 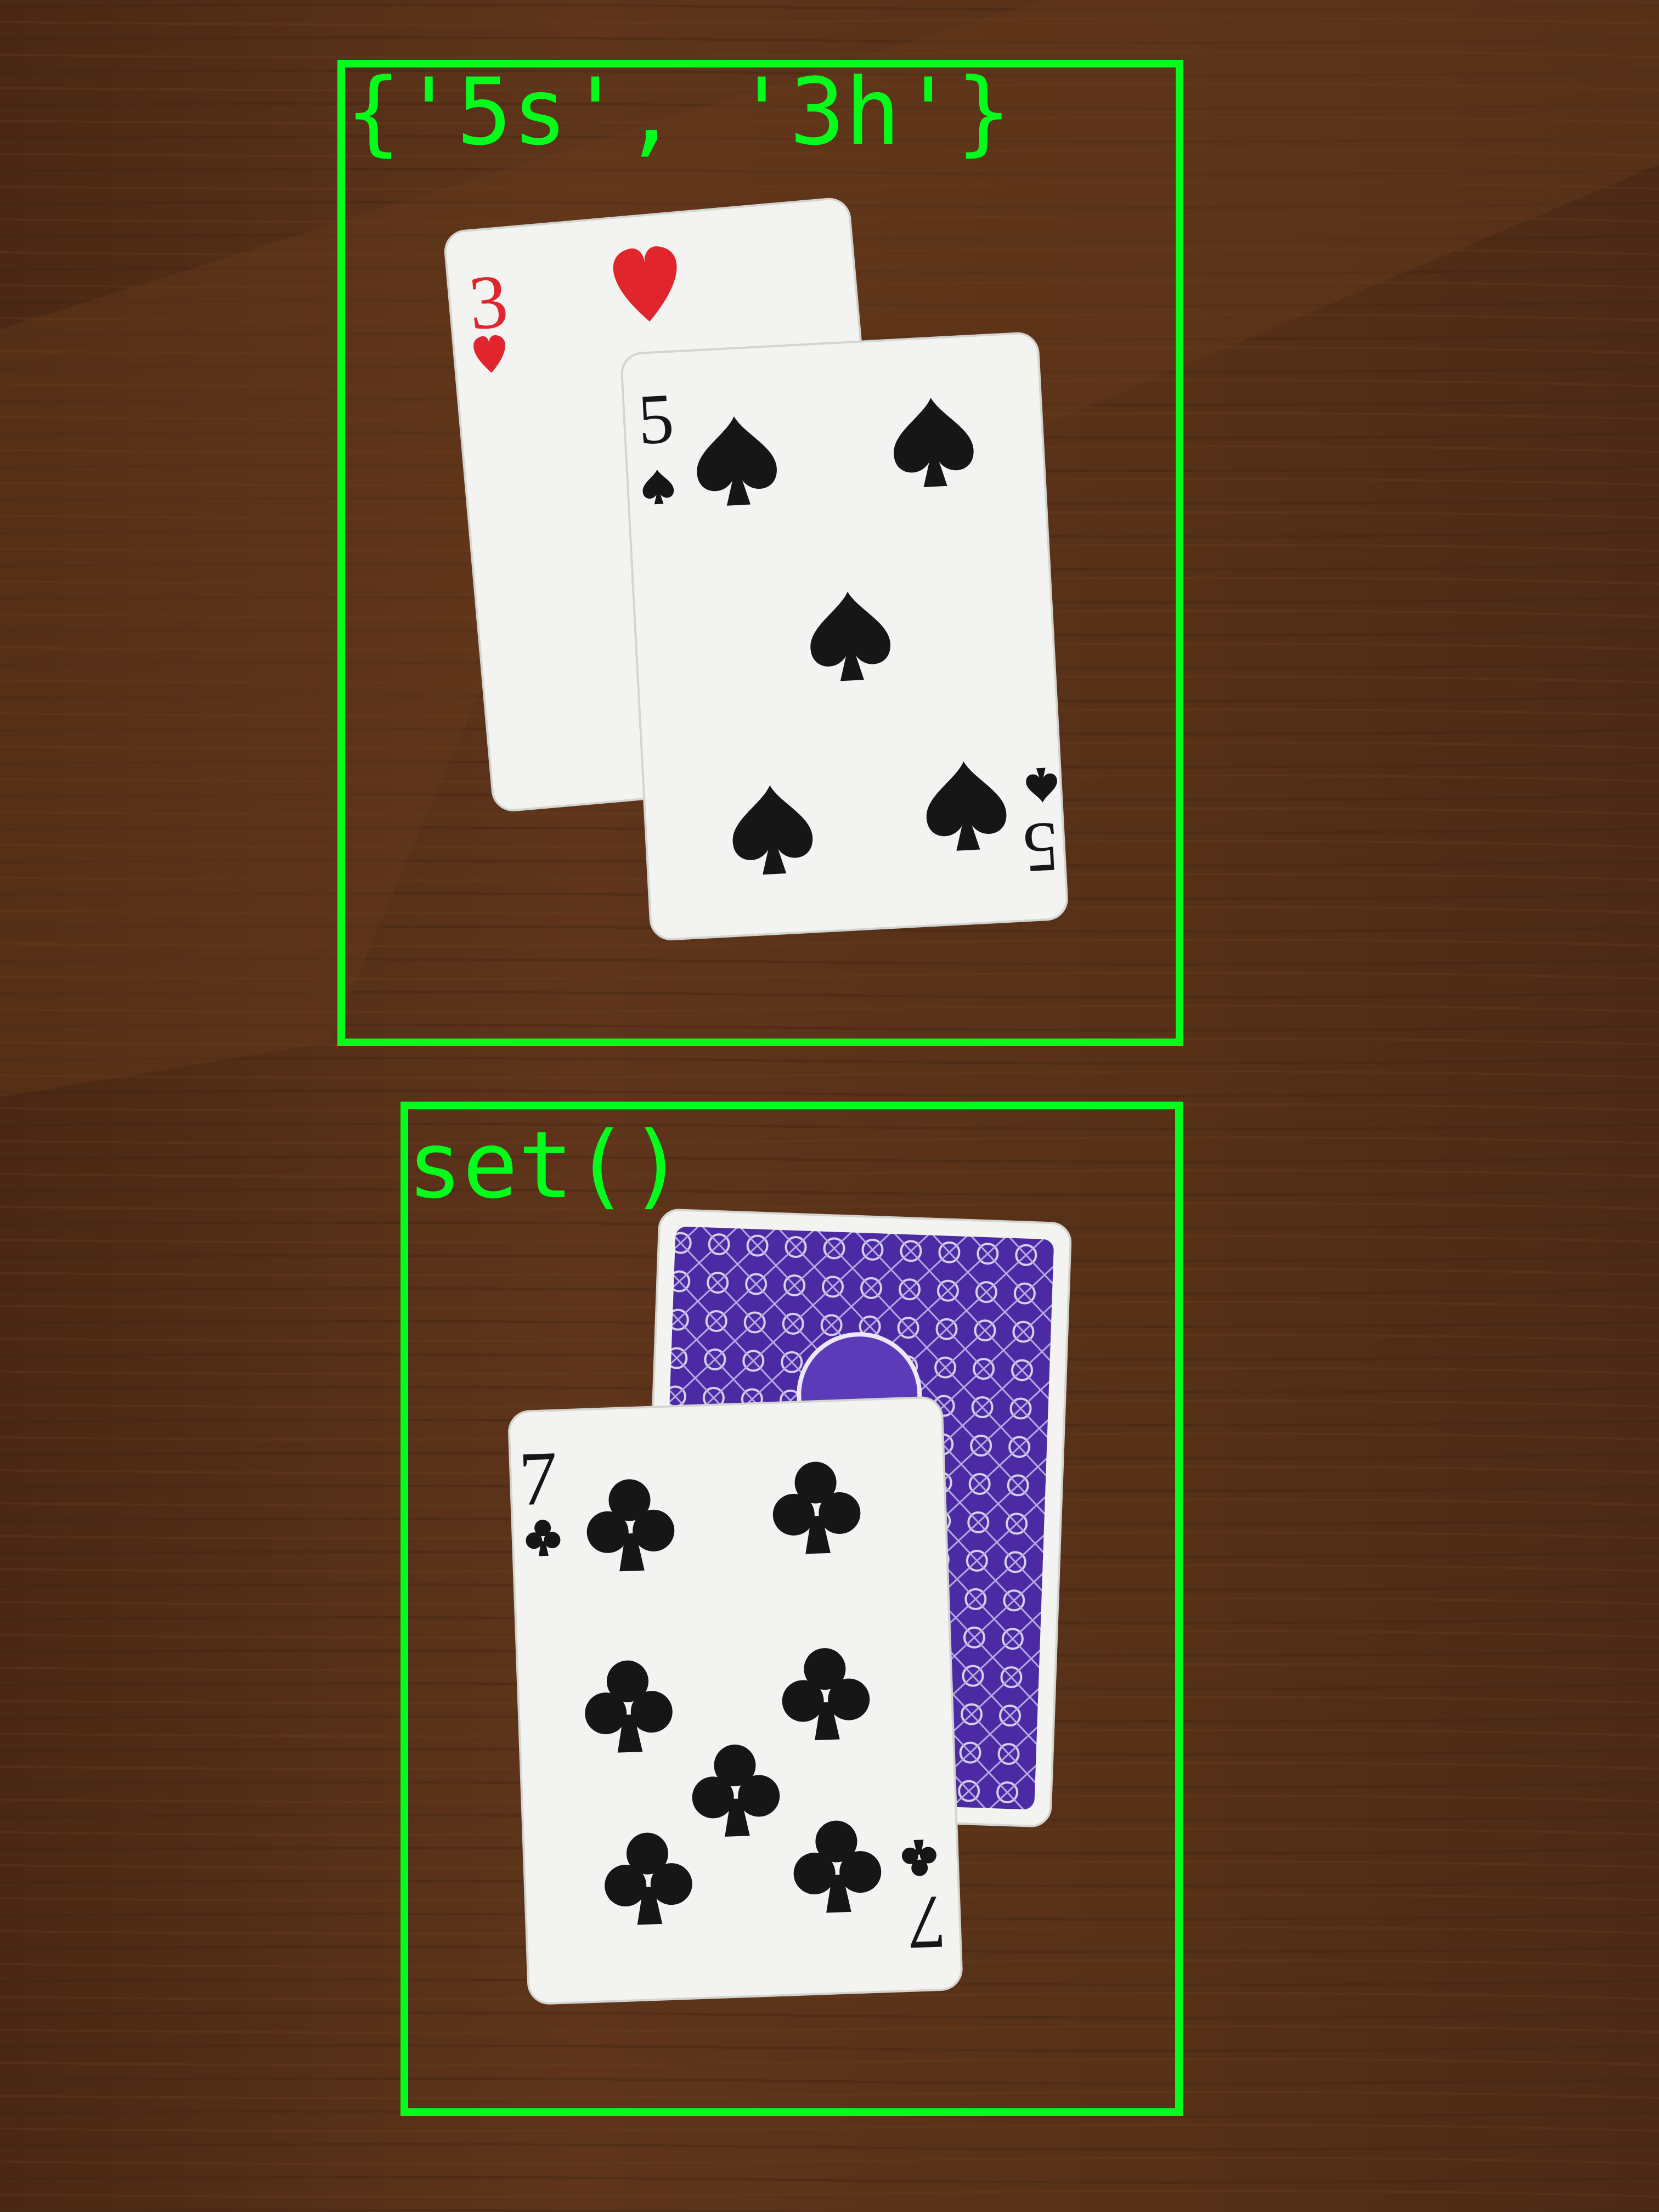 What do you see at coordinates (735, 1700) in the screenshot?
I see `card-seven-of-clubs: 7 7` at bounding box center [735, 1700].